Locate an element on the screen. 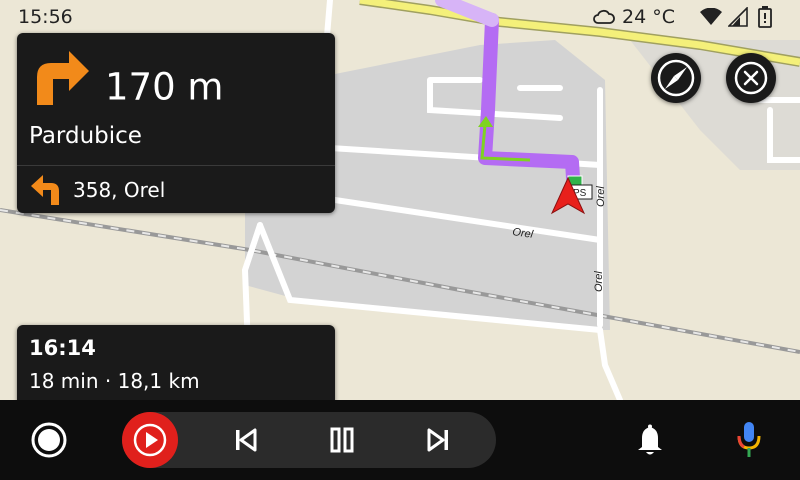 The width and height of the screenshot is (800, 480). youtube-music-icon is located at coordinates (150, 440).